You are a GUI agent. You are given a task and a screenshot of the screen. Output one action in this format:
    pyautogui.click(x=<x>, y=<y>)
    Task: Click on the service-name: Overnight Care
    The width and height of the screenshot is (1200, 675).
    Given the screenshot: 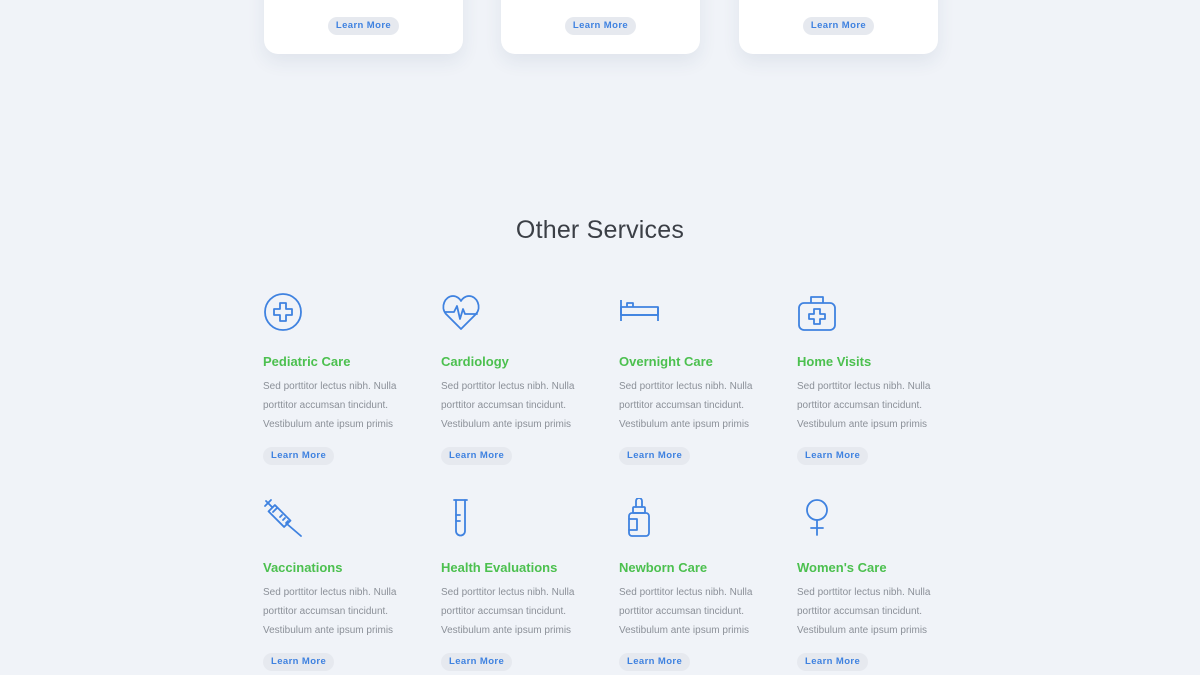 What is the action you would take?
    pyautogui.click(x=666, y=361)
    